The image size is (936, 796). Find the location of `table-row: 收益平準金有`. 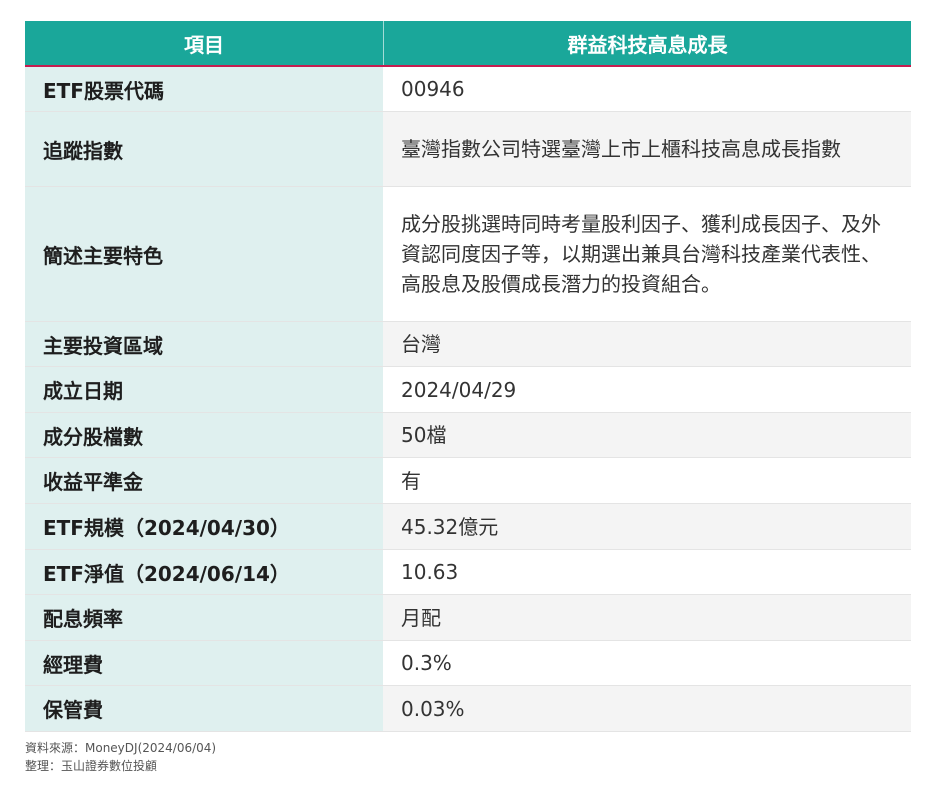

table-row: 收益平準金有 is located at coordinates (468, 481).